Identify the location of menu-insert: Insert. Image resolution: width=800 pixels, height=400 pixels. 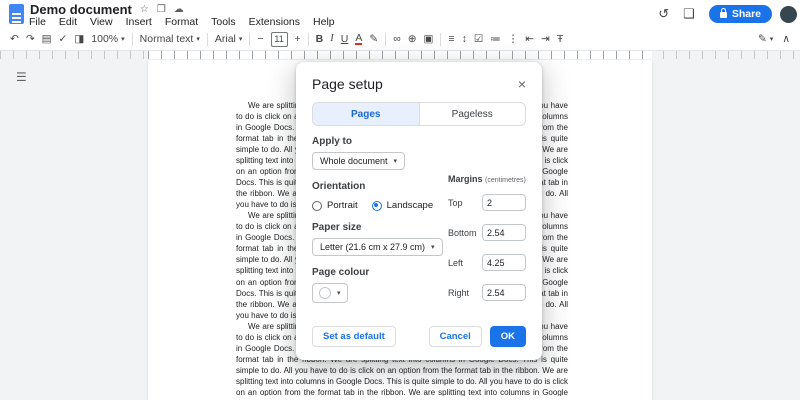
(139, 22).